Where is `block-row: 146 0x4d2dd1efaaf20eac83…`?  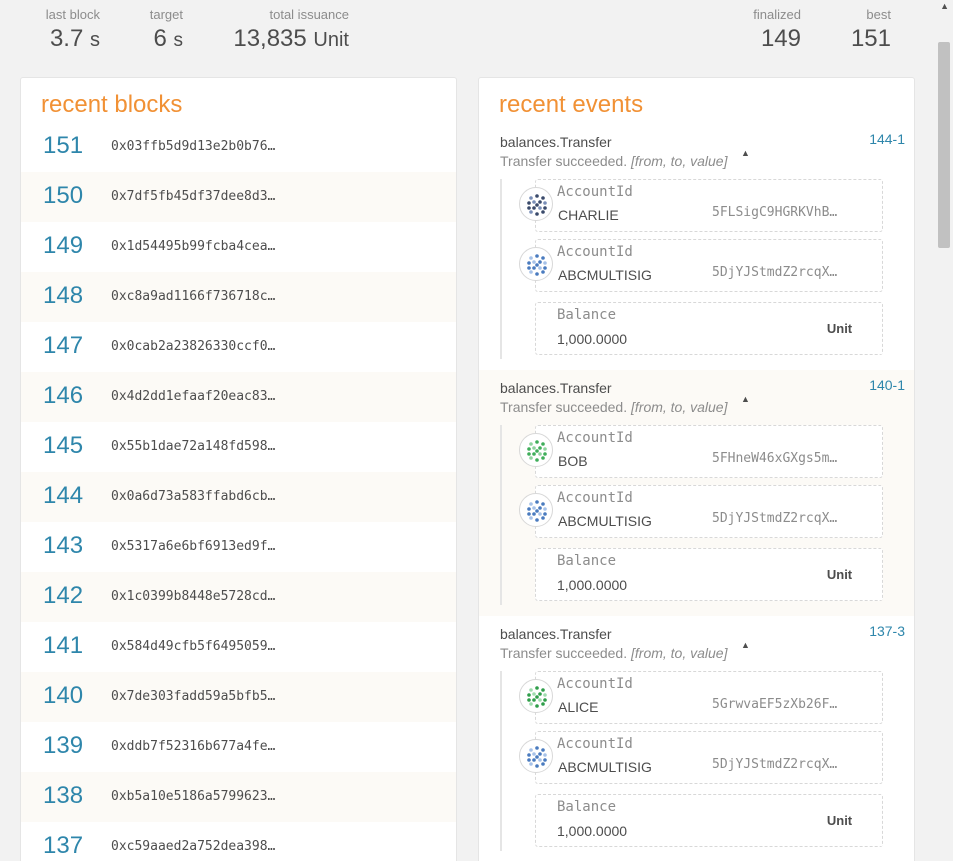 block-row: 146 0x4d2dd1efaaf20eac83… is located at coordinates (238, 397).